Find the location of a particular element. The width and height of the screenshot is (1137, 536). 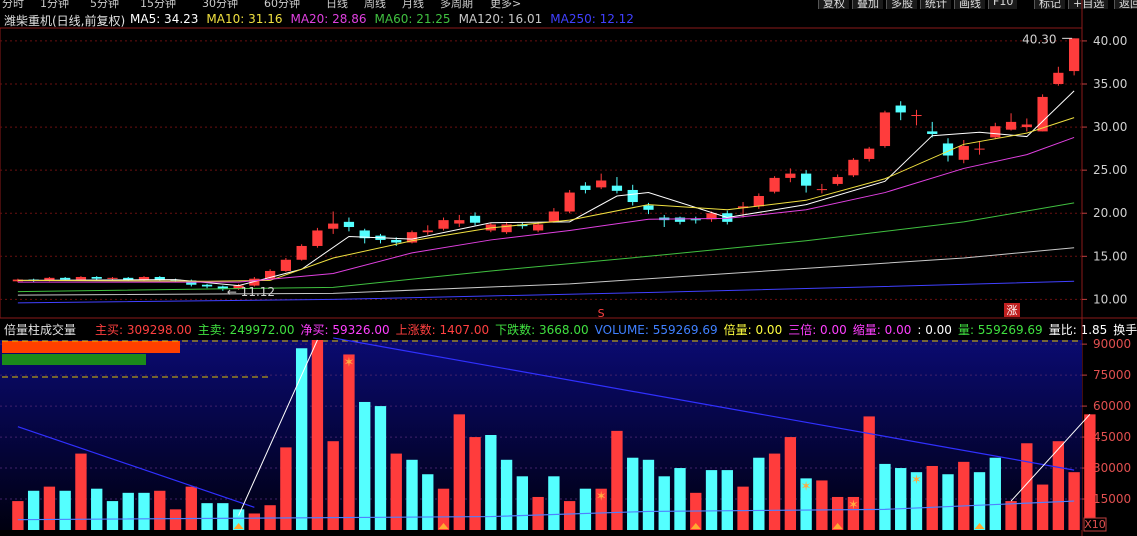

volume-tick-label: 15000 is located at coordinates (1112, 499).